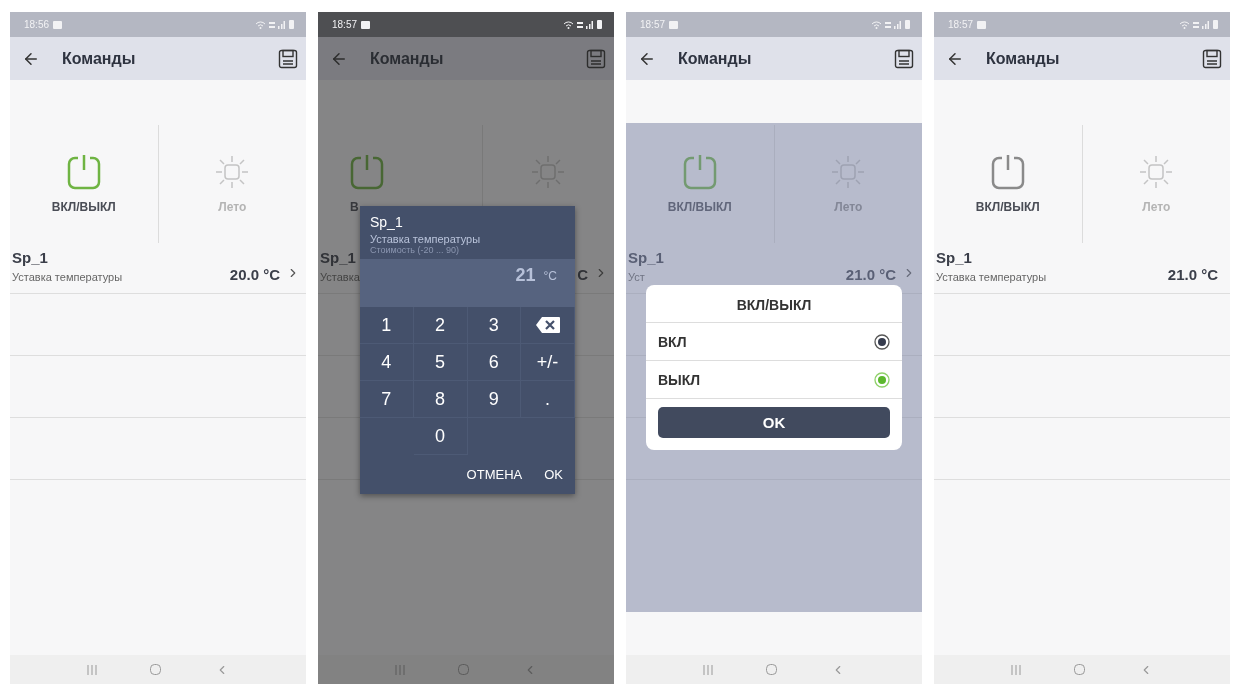 This screenshot has height=684, width=1234. Describe the element at coordinates (548, 362) in the screenshot. I see `keypad-key: +/-` at that location.